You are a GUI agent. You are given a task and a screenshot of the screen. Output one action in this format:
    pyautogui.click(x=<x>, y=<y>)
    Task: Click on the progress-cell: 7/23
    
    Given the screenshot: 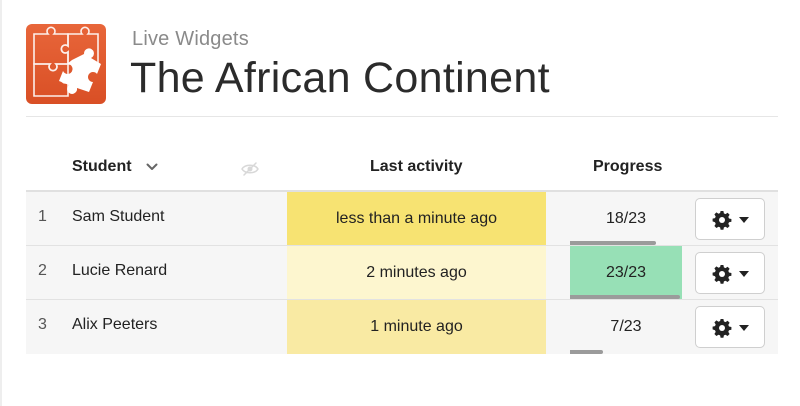 What is the action you would take?
    pyautogui.click(x=626, y=327)
    